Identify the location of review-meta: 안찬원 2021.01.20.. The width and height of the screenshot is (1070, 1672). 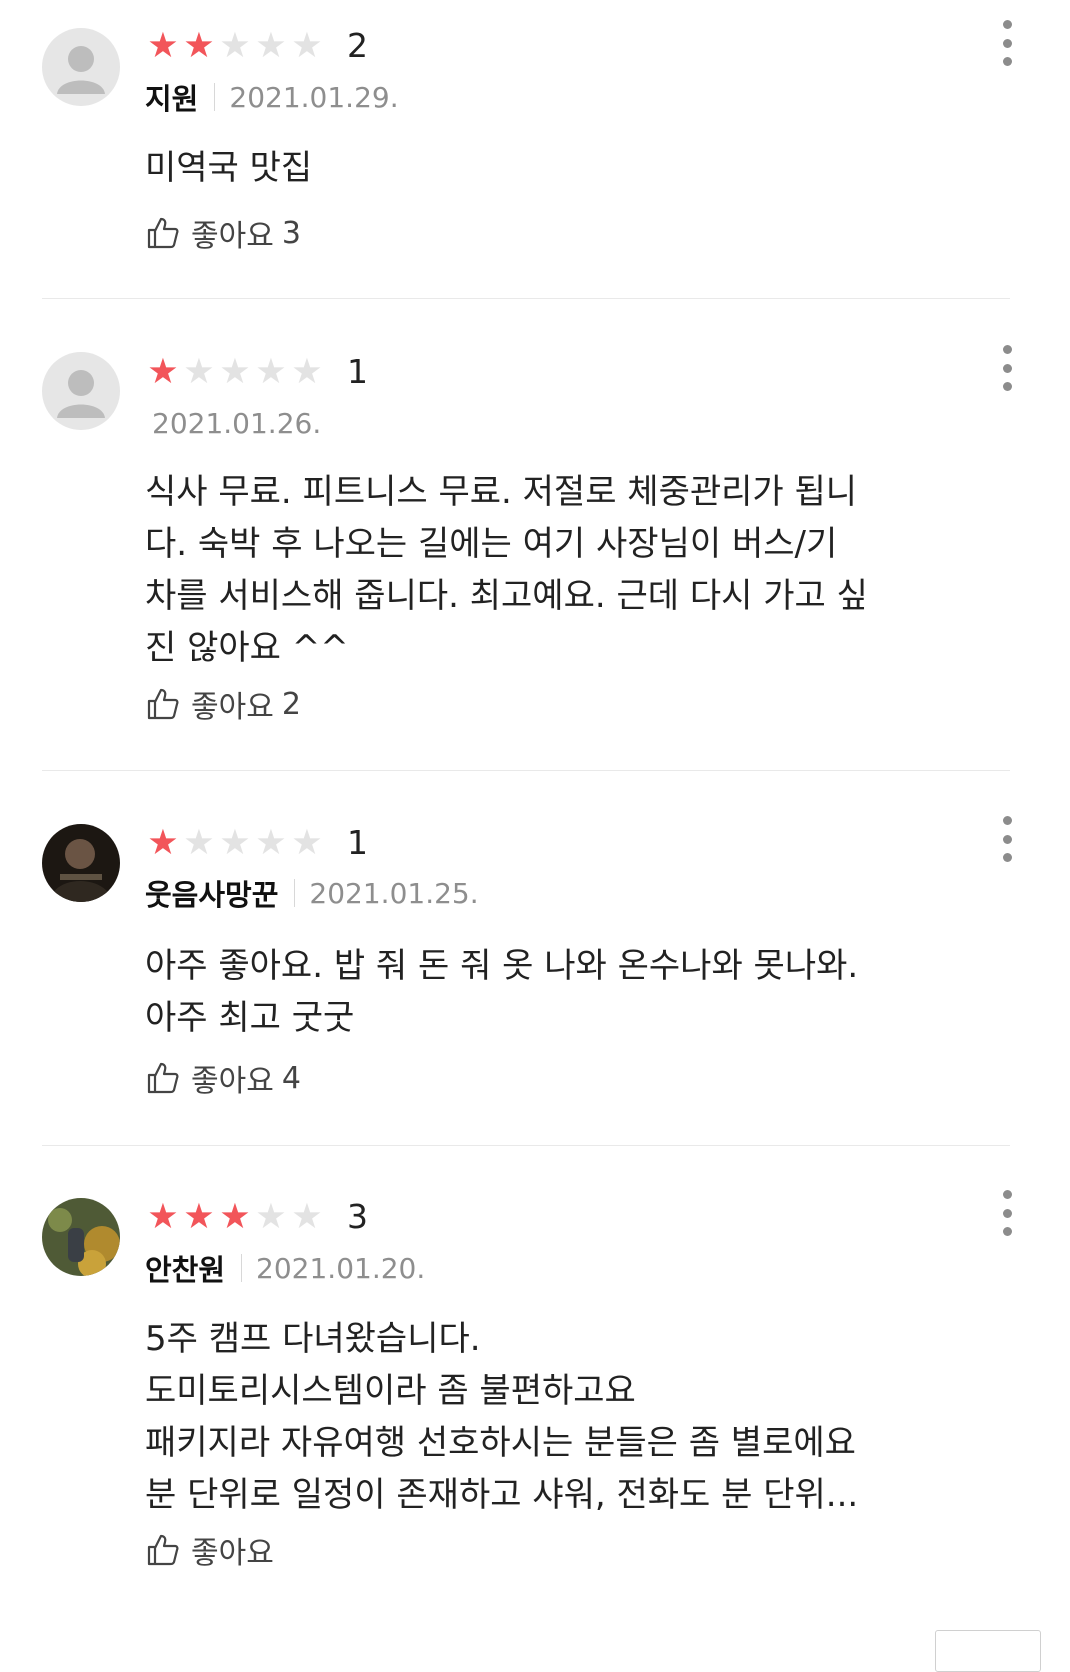
(285, 1268).